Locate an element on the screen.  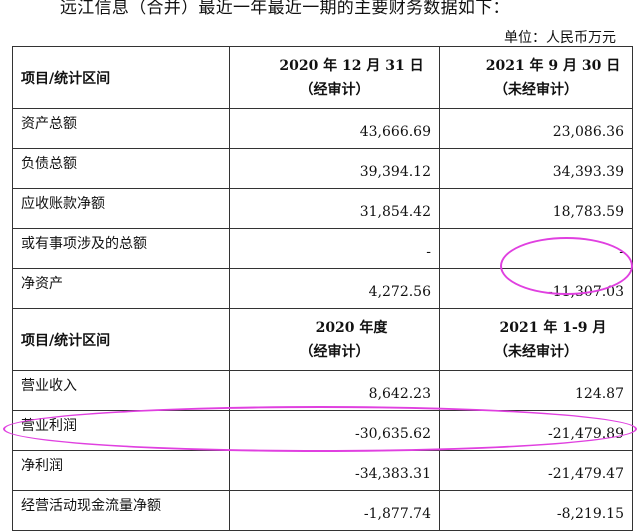
row-value-2021: -8,219.15 is located at coordinates (536, 510).